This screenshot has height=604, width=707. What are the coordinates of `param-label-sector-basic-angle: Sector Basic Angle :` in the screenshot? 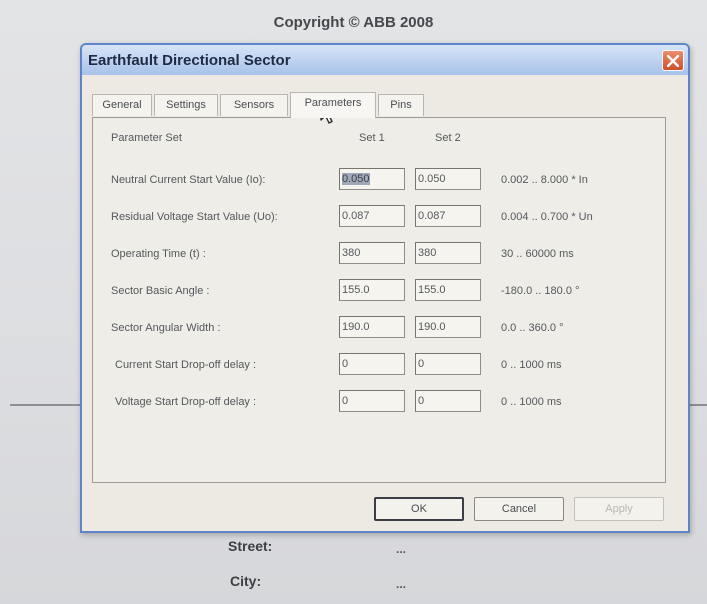 It's located at (160, 291).